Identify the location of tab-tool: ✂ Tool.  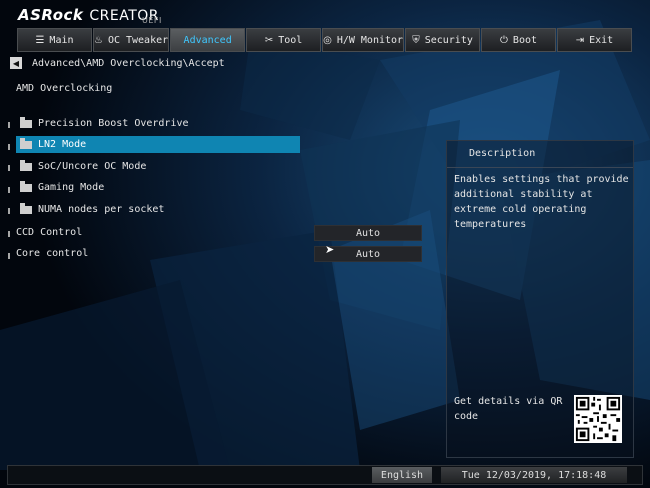
(284, 40).